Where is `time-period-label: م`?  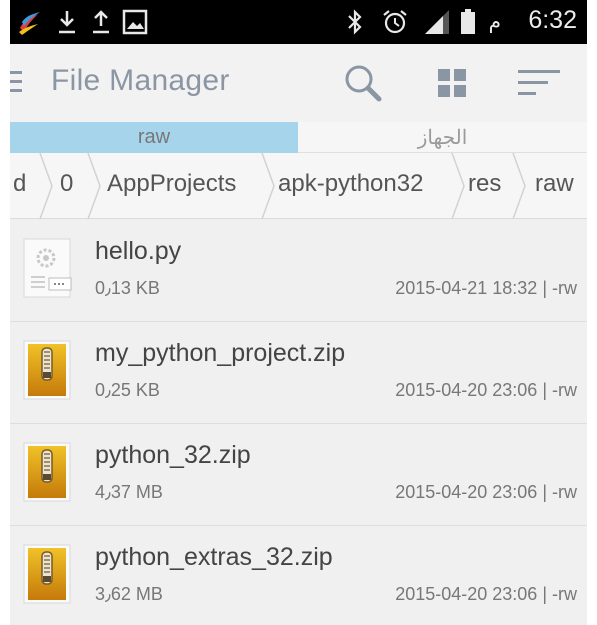
time-period-label: م is located at coordinates (494, 21).